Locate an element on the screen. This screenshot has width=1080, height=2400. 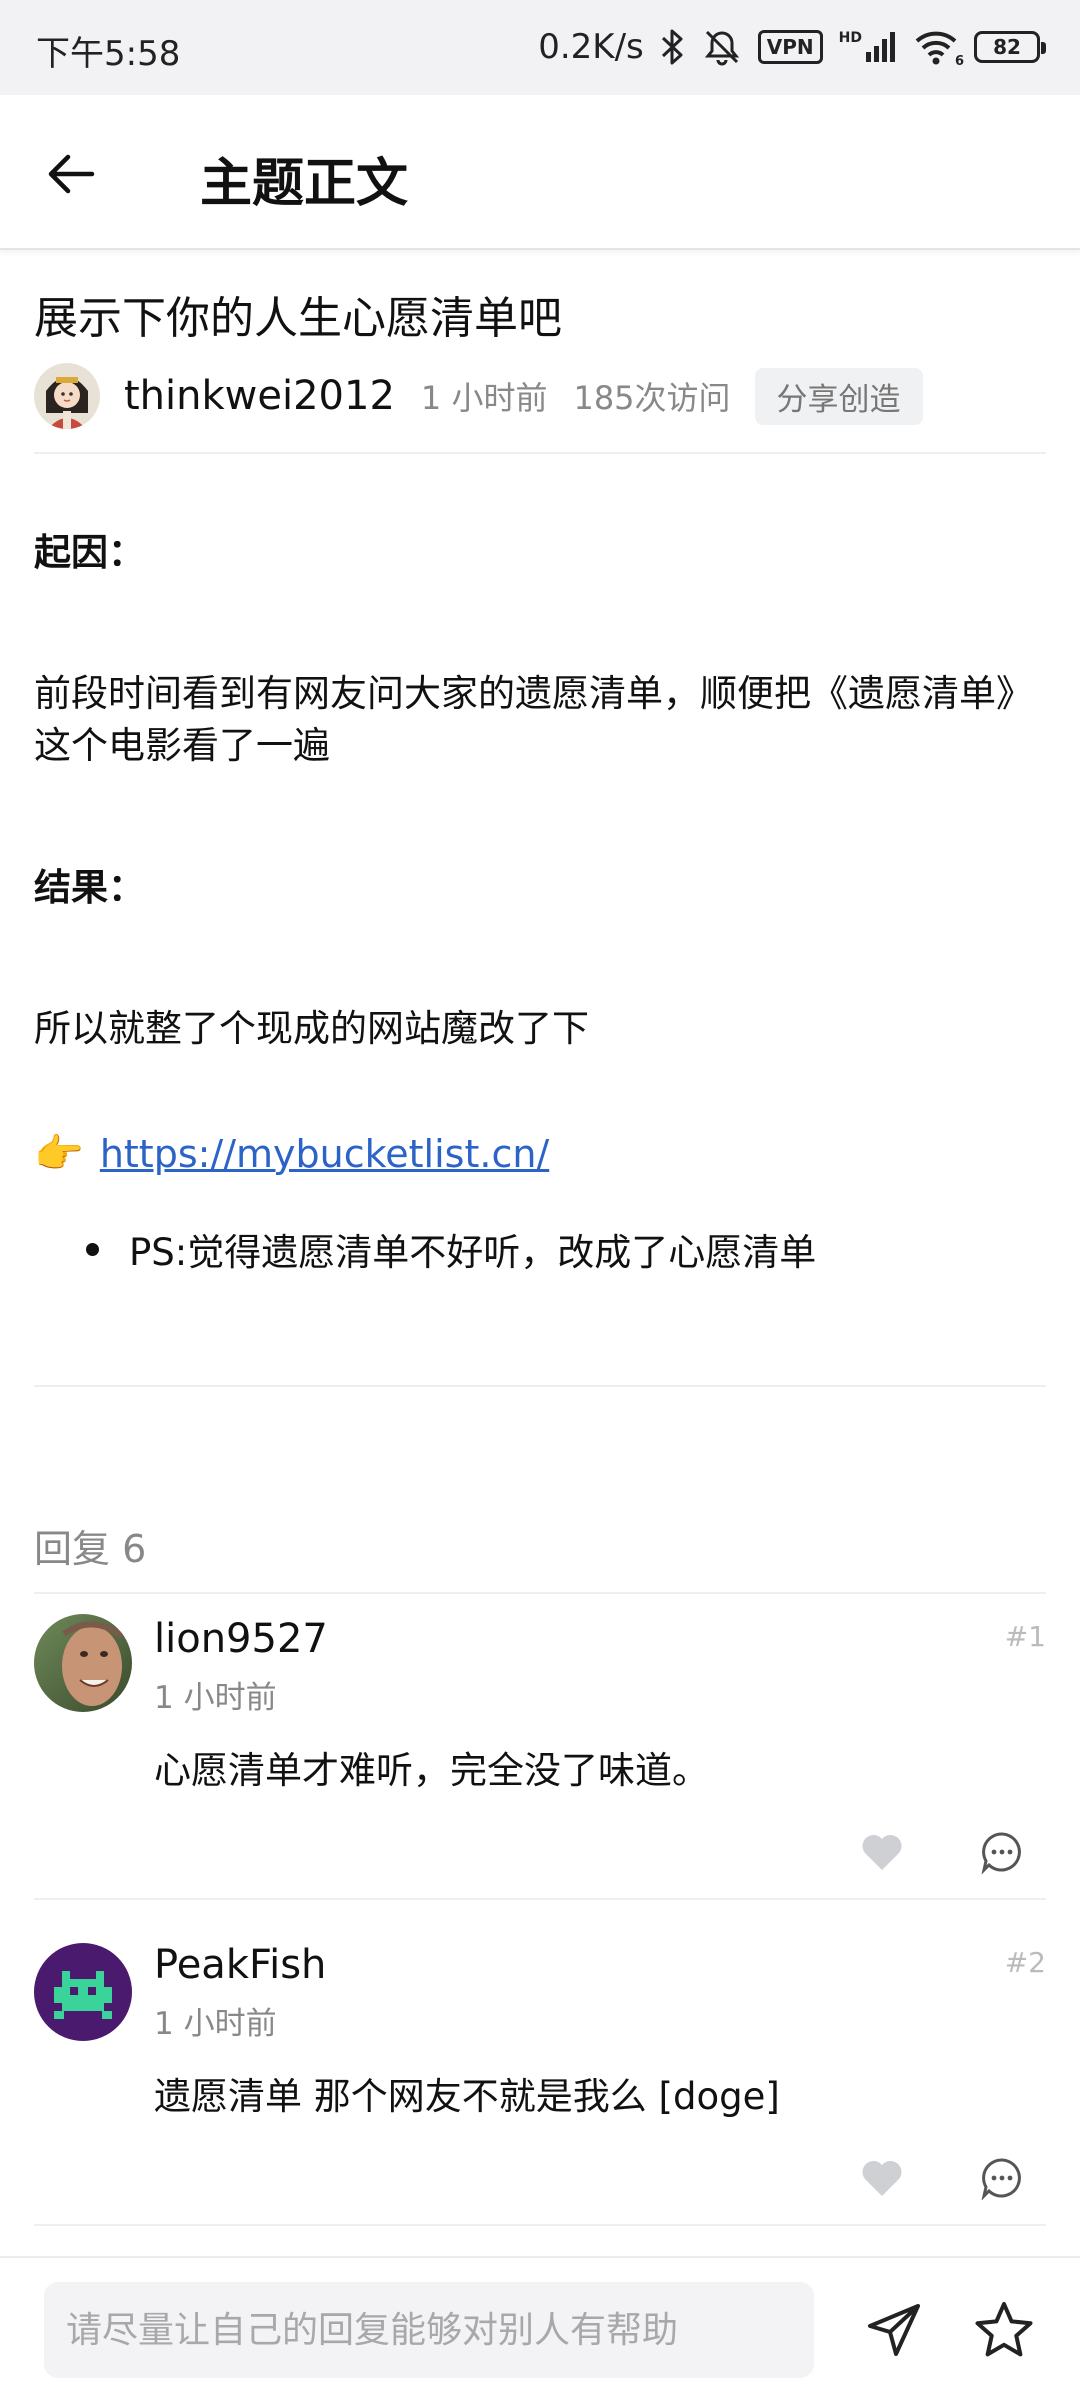
signal-hd-label: HD is located at coordinates (850, 38).